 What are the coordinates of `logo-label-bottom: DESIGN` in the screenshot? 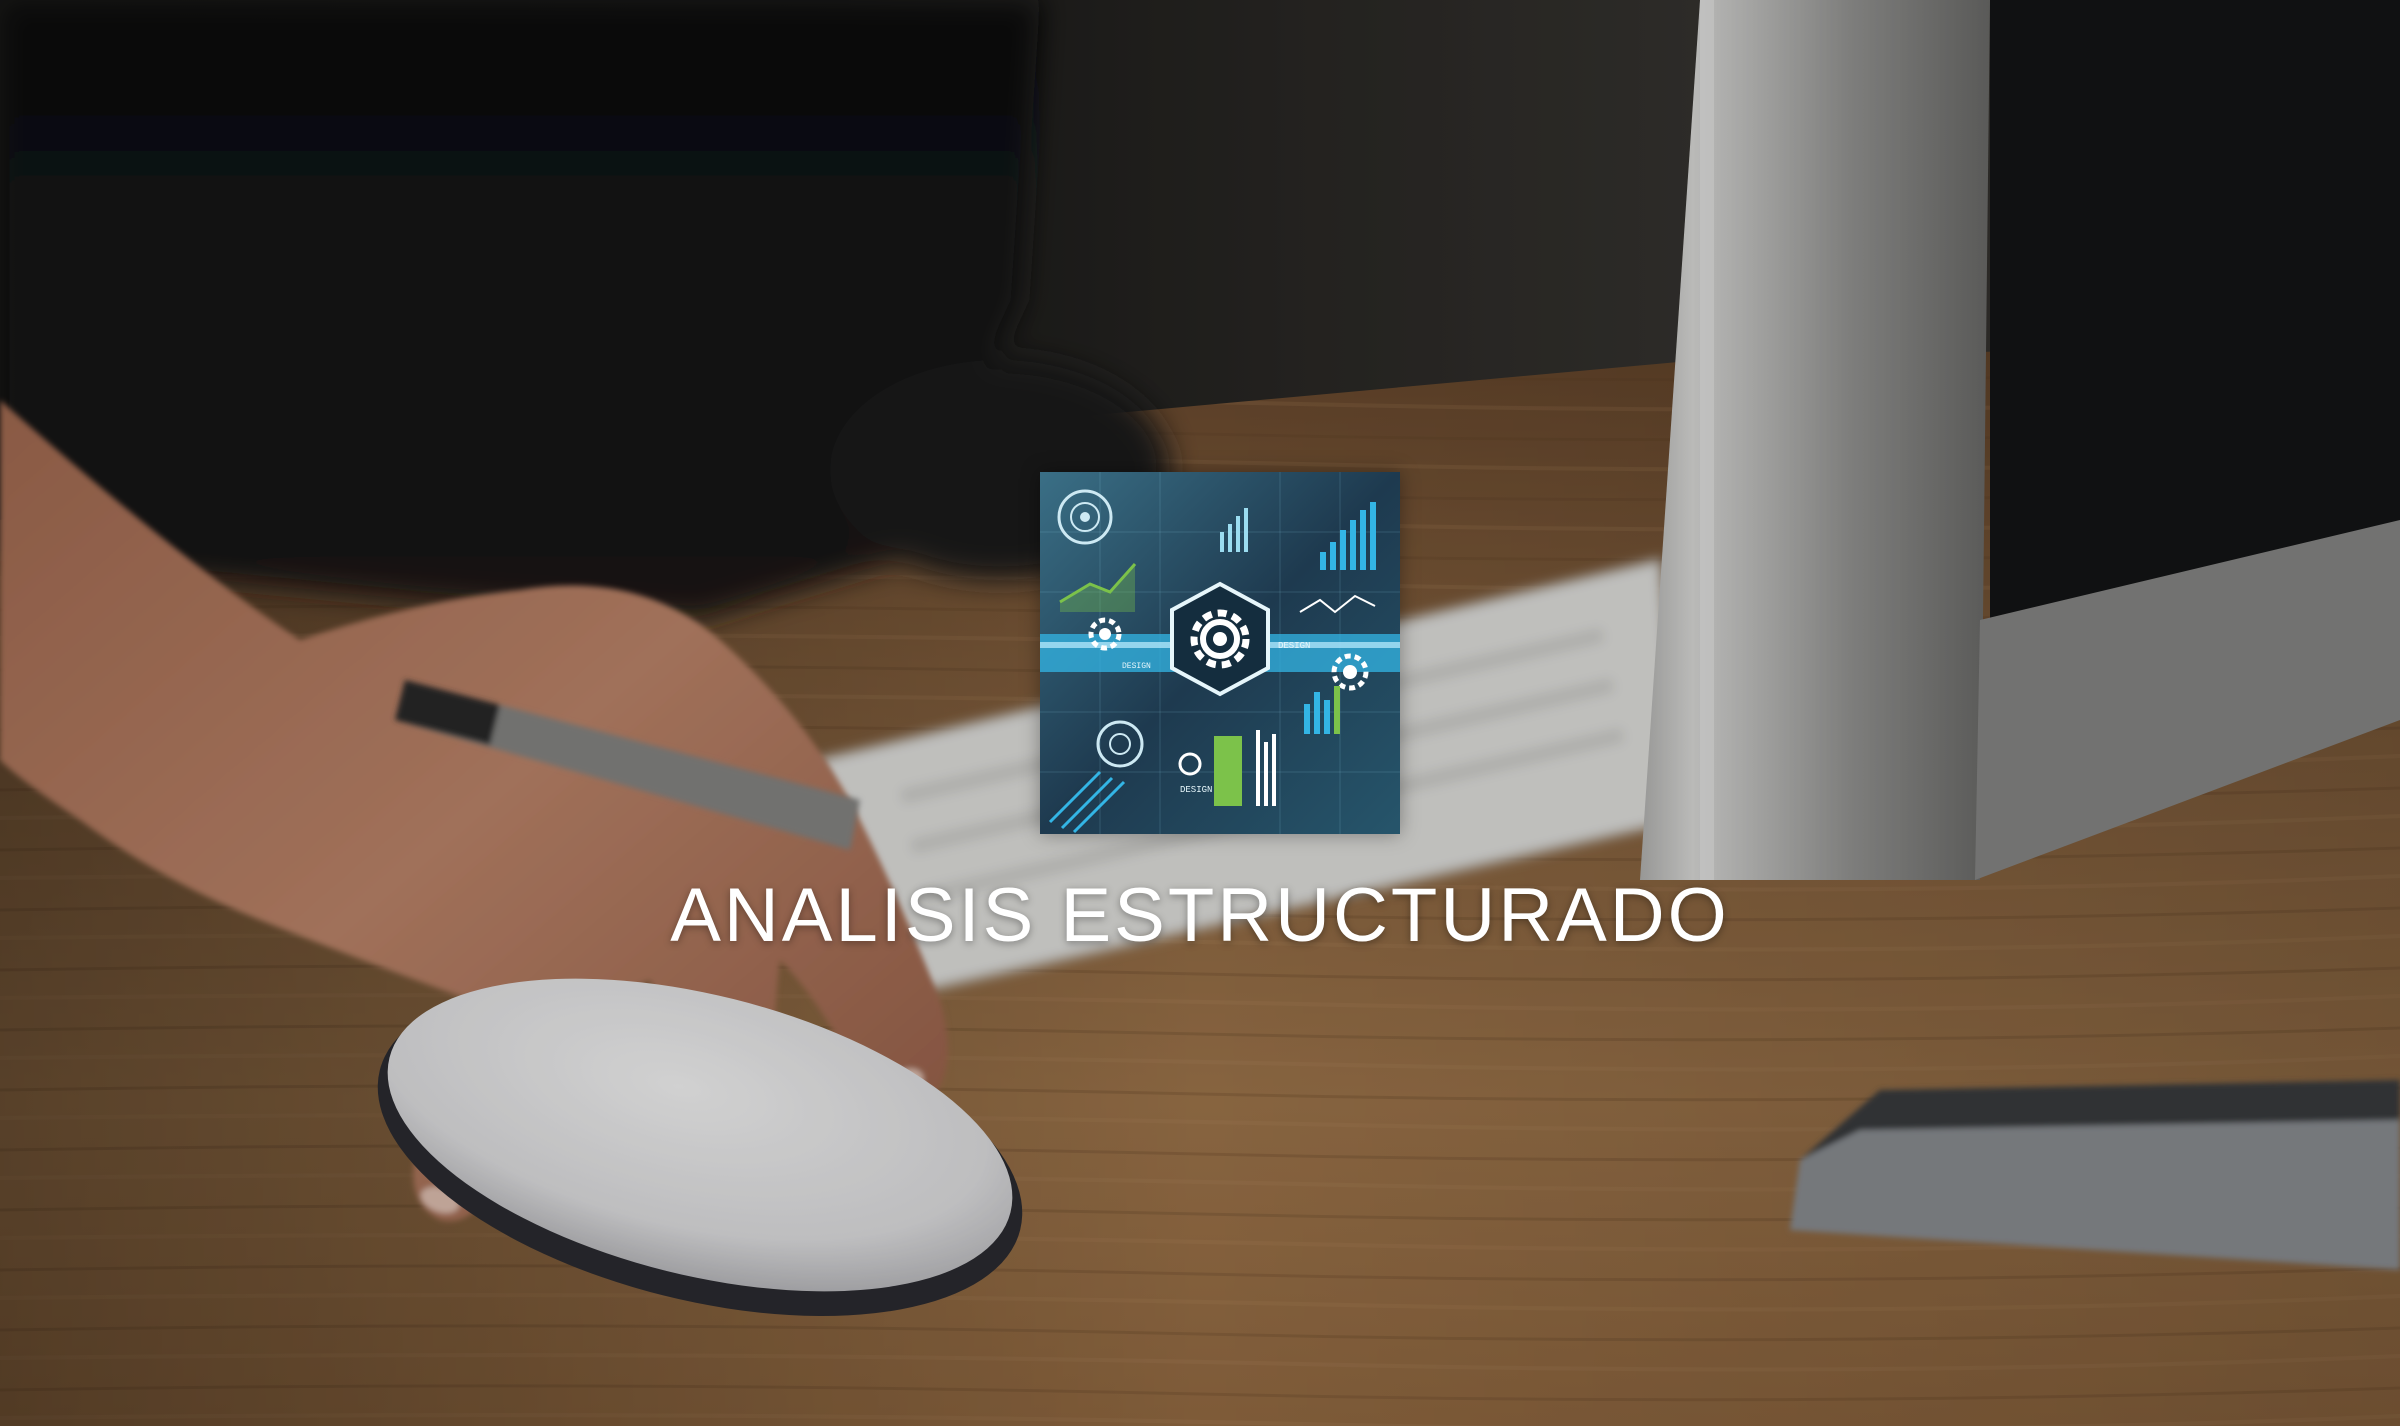 It's located at (1196, 790).